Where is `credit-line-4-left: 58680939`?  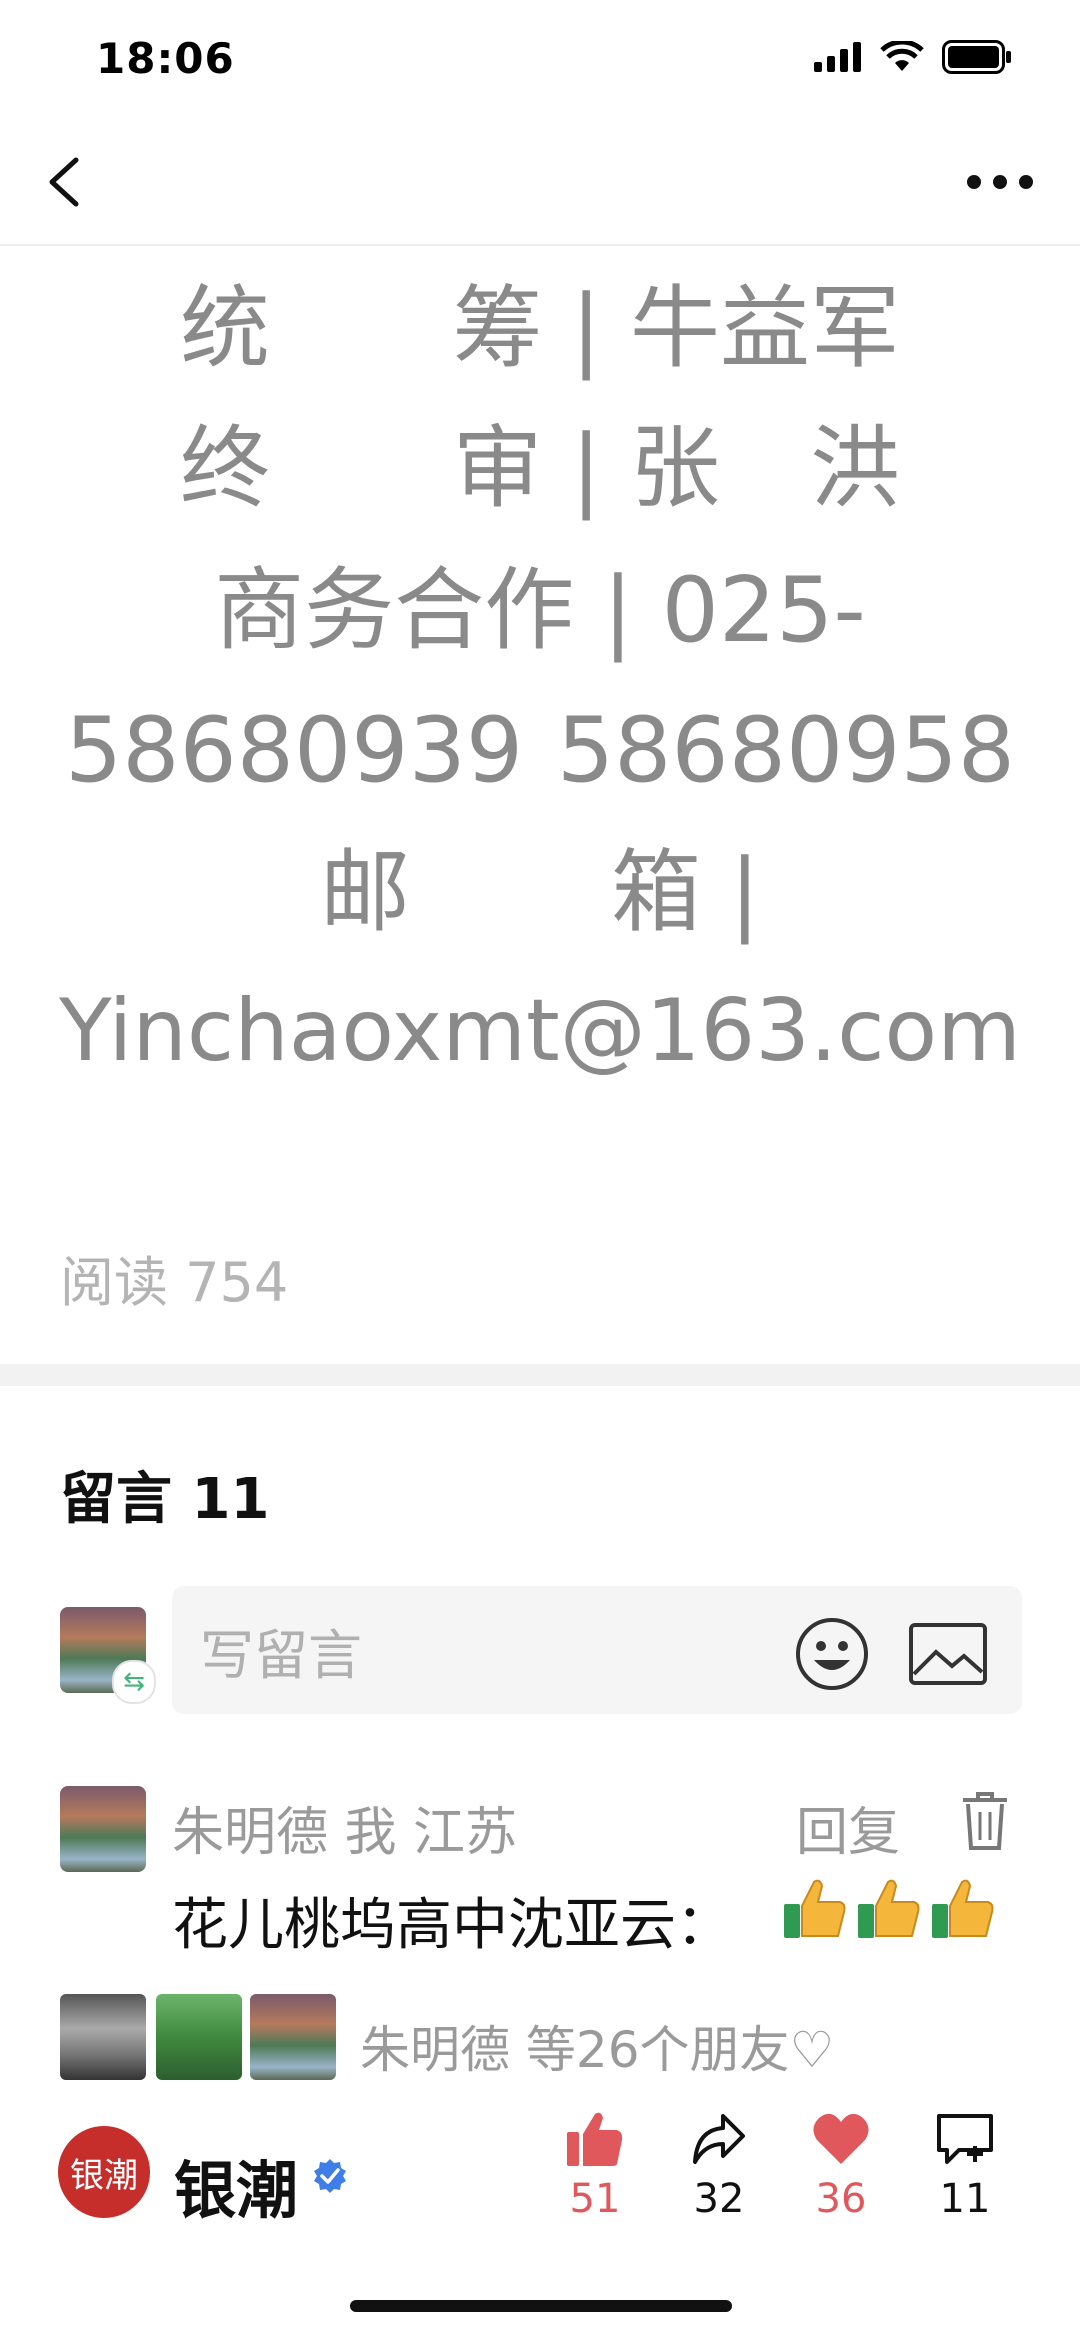
credit-line-4-left: 58680939 is located at coordinates (294, 750).